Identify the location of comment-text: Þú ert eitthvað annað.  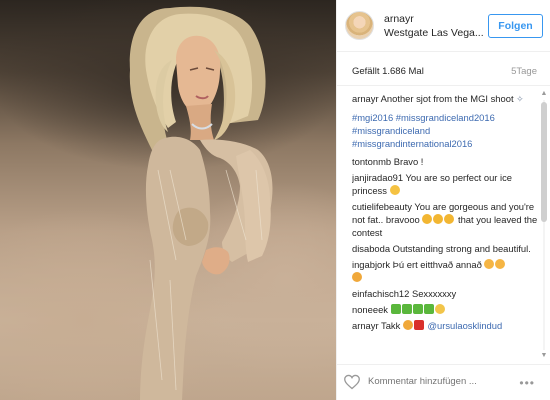
(437, 264).